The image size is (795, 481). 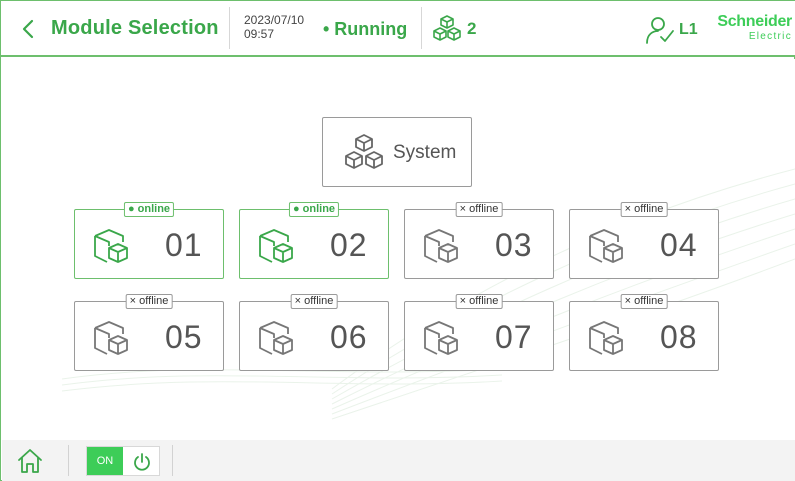 What do you see at coordinates (754, 21) in the screenshot?
I see `logo-name: Schneider` at bounding box center [754, 21].